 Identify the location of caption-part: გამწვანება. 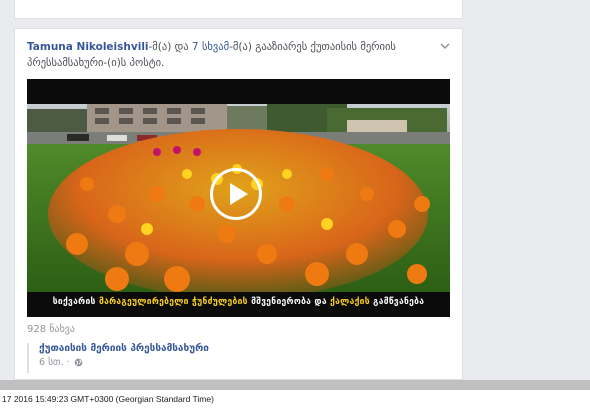
(397, 302).